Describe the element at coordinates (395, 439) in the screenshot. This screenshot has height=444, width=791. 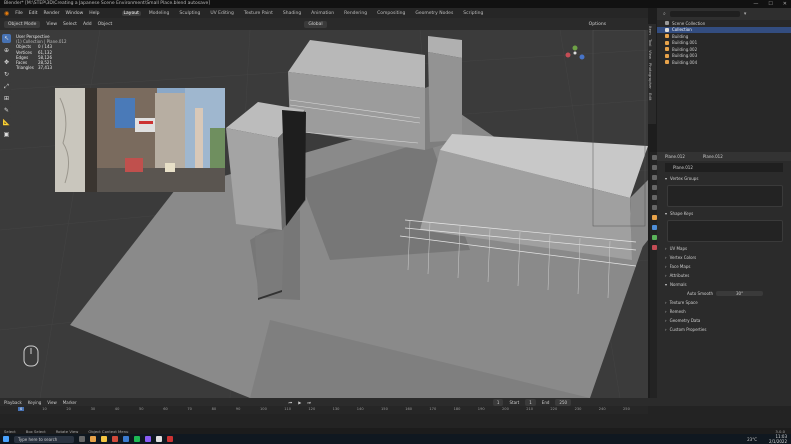
I see `os-taskbar: Type here to search 23°C` at that location.